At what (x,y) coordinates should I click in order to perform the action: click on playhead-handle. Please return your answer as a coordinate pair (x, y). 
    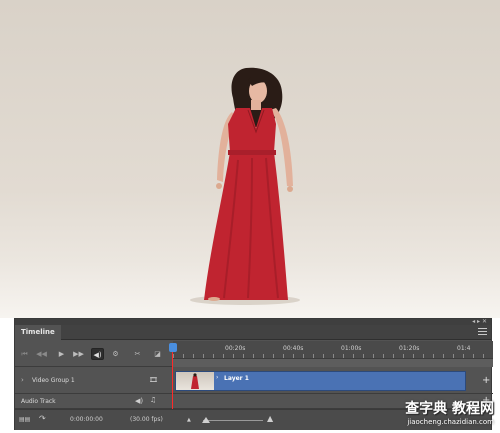
    Looking at the image, I should click on (173, 347).